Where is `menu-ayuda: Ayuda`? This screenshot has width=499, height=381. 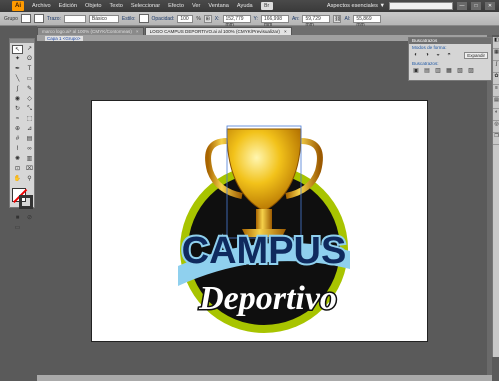
menu-ayuda: Ayuda is located at coordinates (245, 6).